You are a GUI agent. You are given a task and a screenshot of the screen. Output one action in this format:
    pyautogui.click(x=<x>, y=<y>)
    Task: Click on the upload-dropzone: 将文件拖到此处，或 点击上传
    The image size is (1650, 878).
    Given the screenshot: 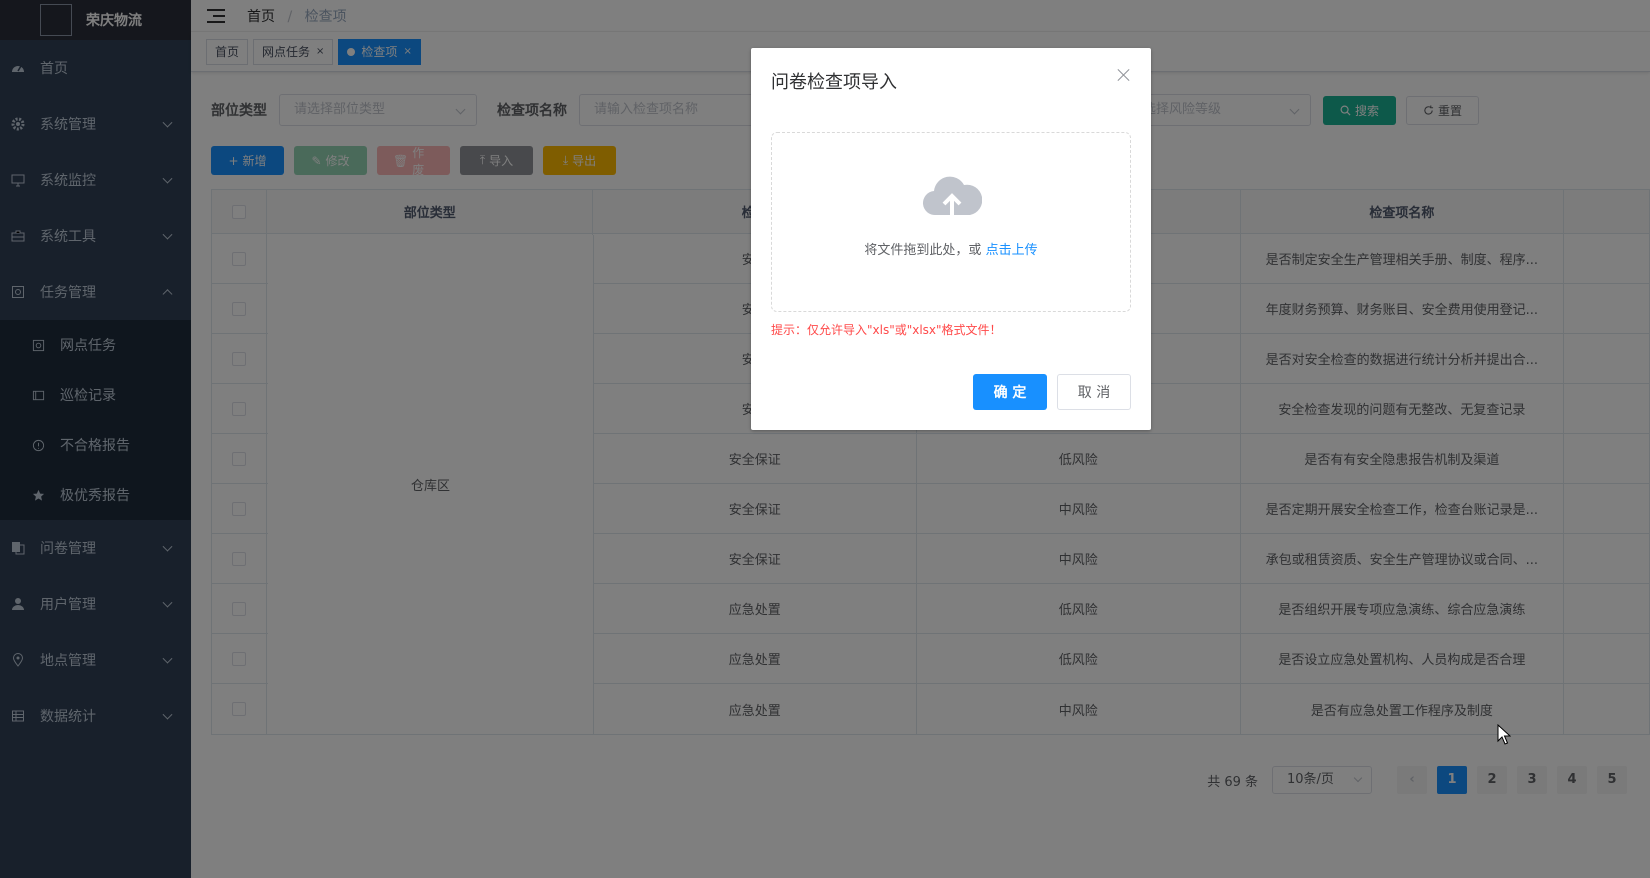 What is the action you would take?
    pyautogui.click(x=951, y=222)
    